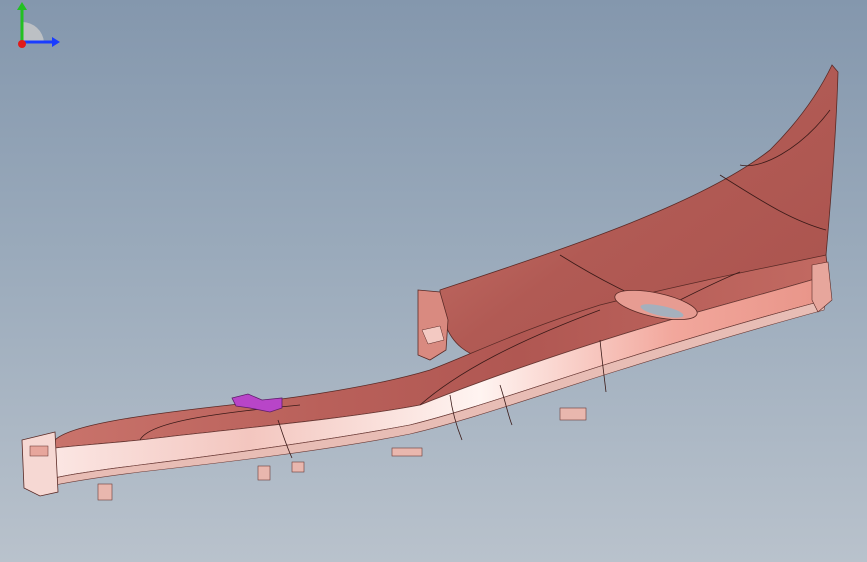 Image resolution: width=867 pixels, height=562 pixels. I want to click on triad-plane-quarter, so click(33, 31).